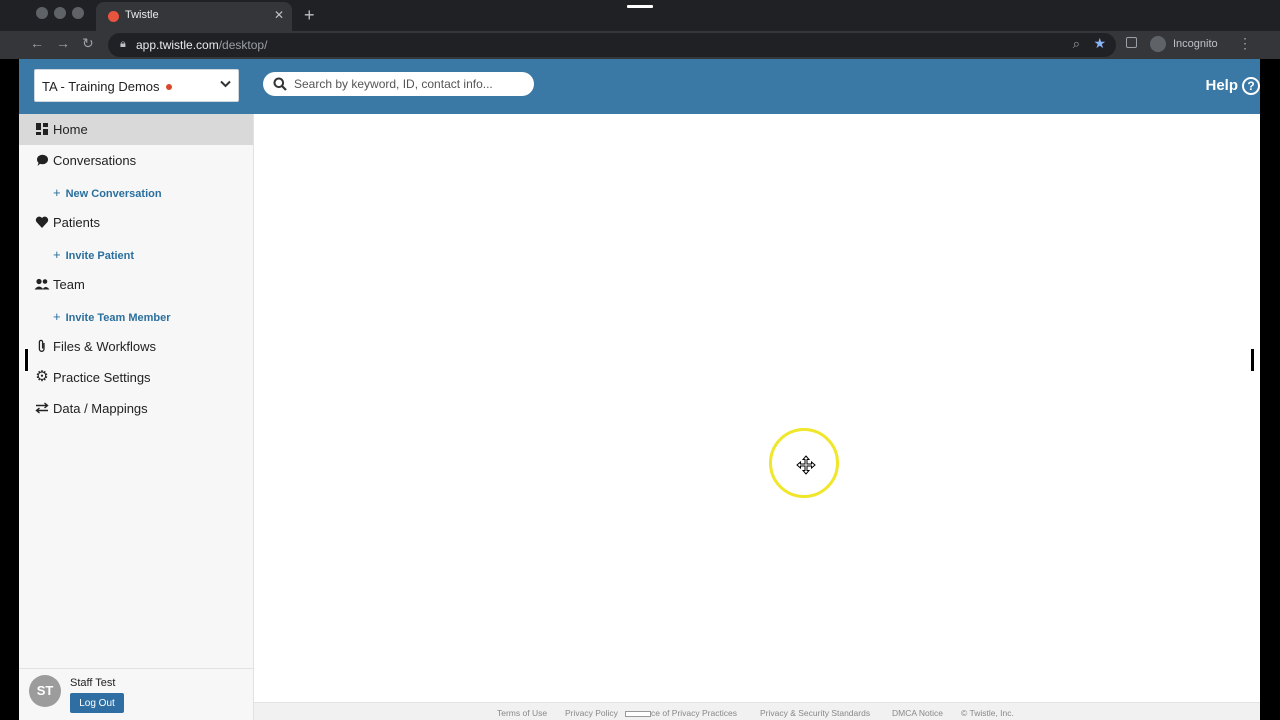  Describe the element at coordinates (410, 84) in the screenshot. I see `search-input` at that location.